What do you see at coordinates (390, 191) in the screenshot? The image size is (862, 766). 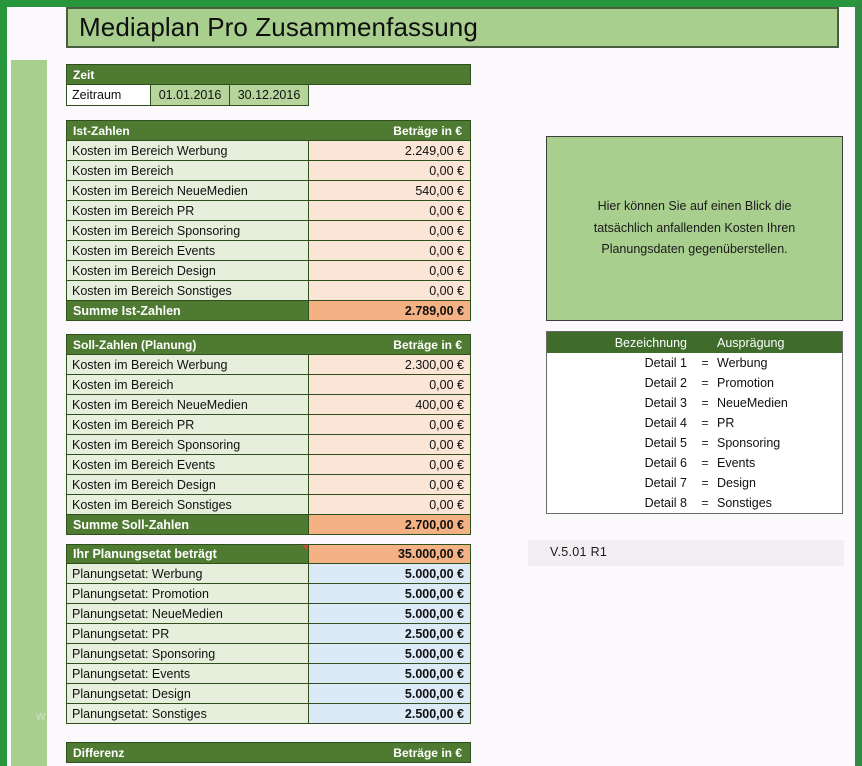 I see `row-value: 540,00 €` at bounding box center [390, 191].